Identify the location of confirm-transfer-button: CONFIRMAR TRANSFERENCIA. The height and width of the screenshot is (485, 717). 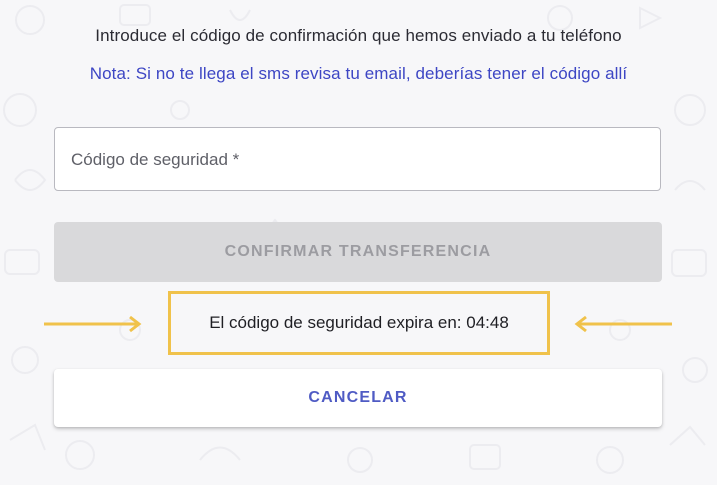
(358, 252).